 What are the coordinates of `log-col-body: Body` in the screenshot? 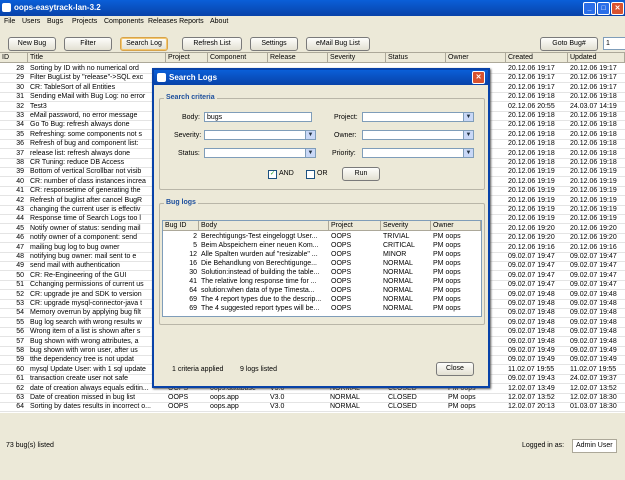 It's located at (264, 226).